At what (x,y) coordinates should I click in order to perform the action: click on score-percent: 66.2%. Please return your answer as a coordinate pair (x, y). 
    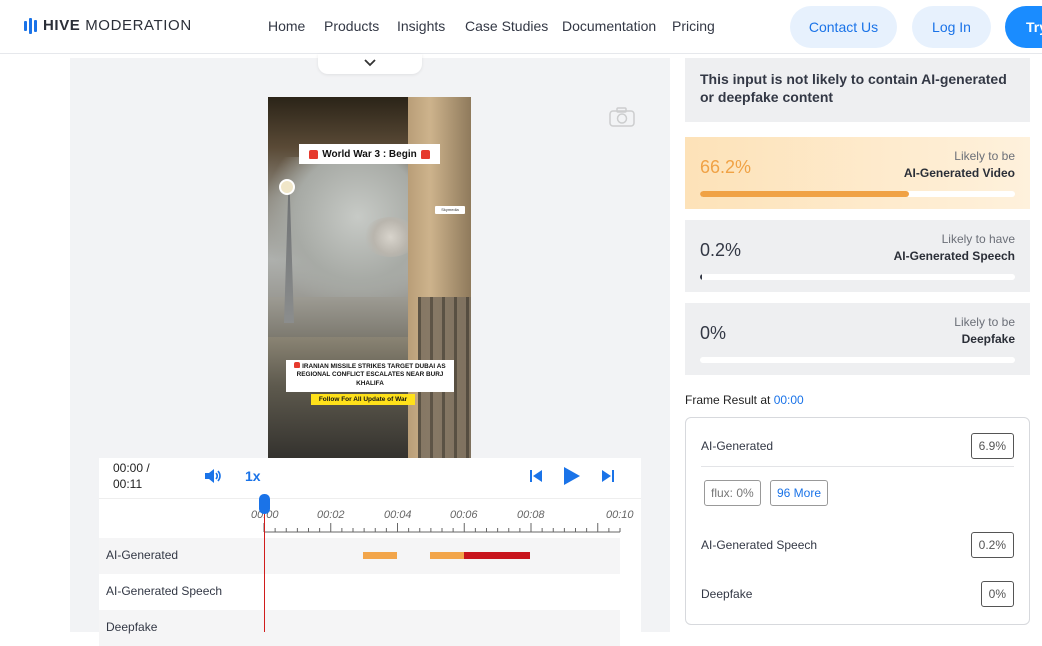
    Looking at the image, I should click on (726, 167).